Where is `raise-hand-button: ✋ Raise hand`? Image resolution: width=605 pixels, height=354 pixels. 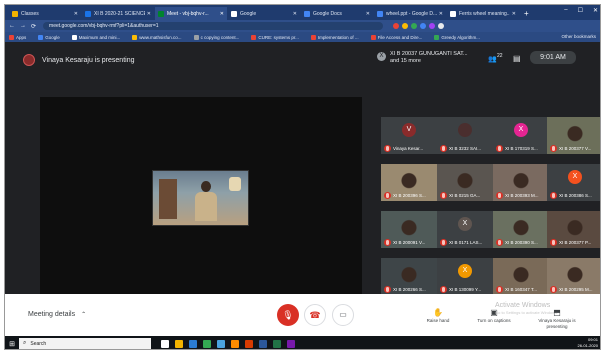 raise-hand-button: ✋ Raise hand is located at coordinates (438, 316).